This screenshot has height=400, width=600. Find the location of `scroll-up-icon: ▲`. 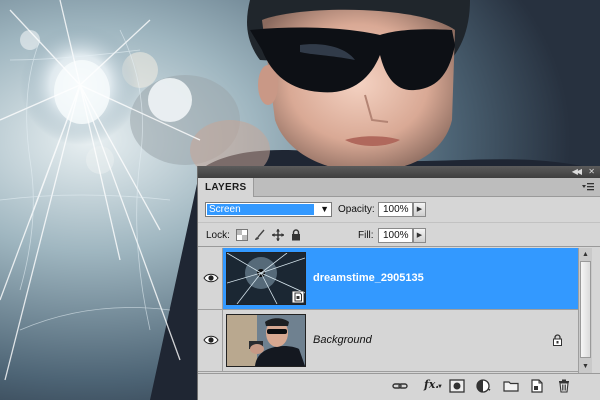

scroll-up-icon: ▲ is located at coordinates (585, 254).